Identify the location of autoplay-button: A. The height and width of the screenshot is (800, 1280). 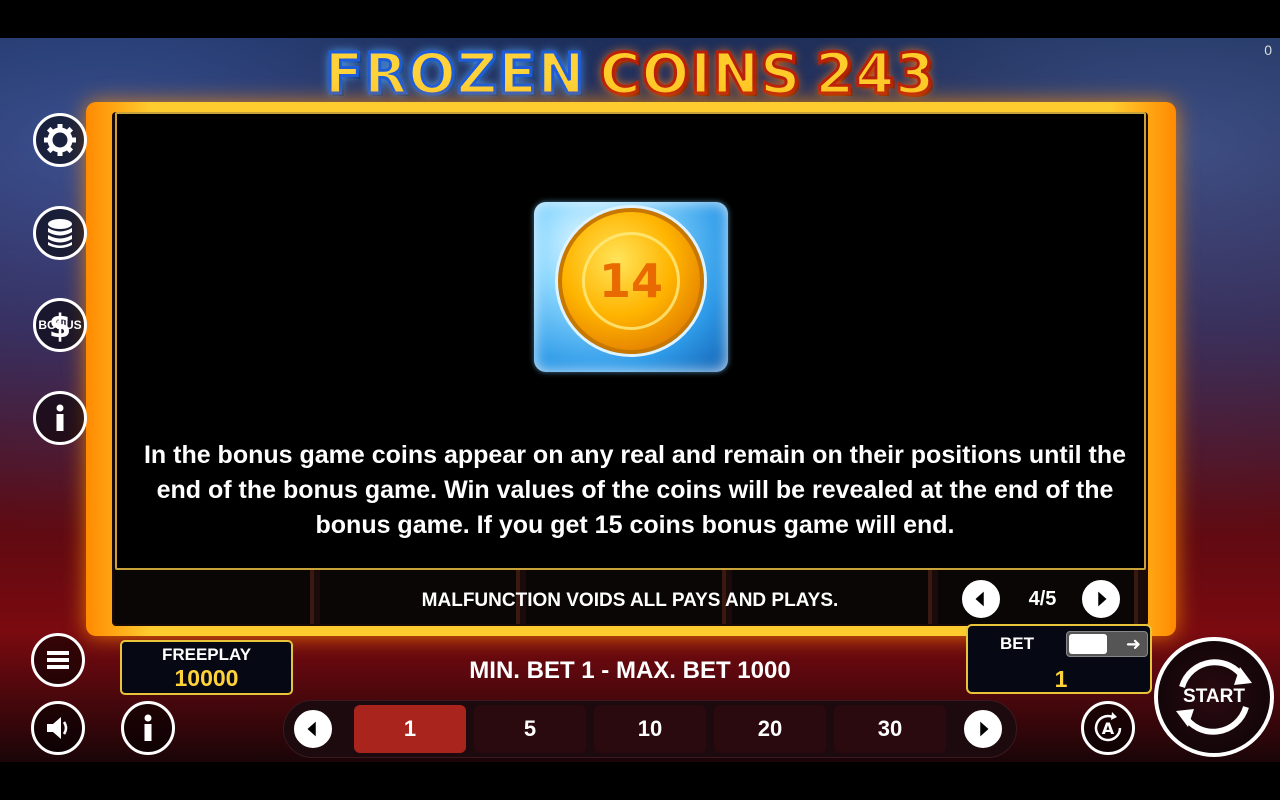
(1108, 728).